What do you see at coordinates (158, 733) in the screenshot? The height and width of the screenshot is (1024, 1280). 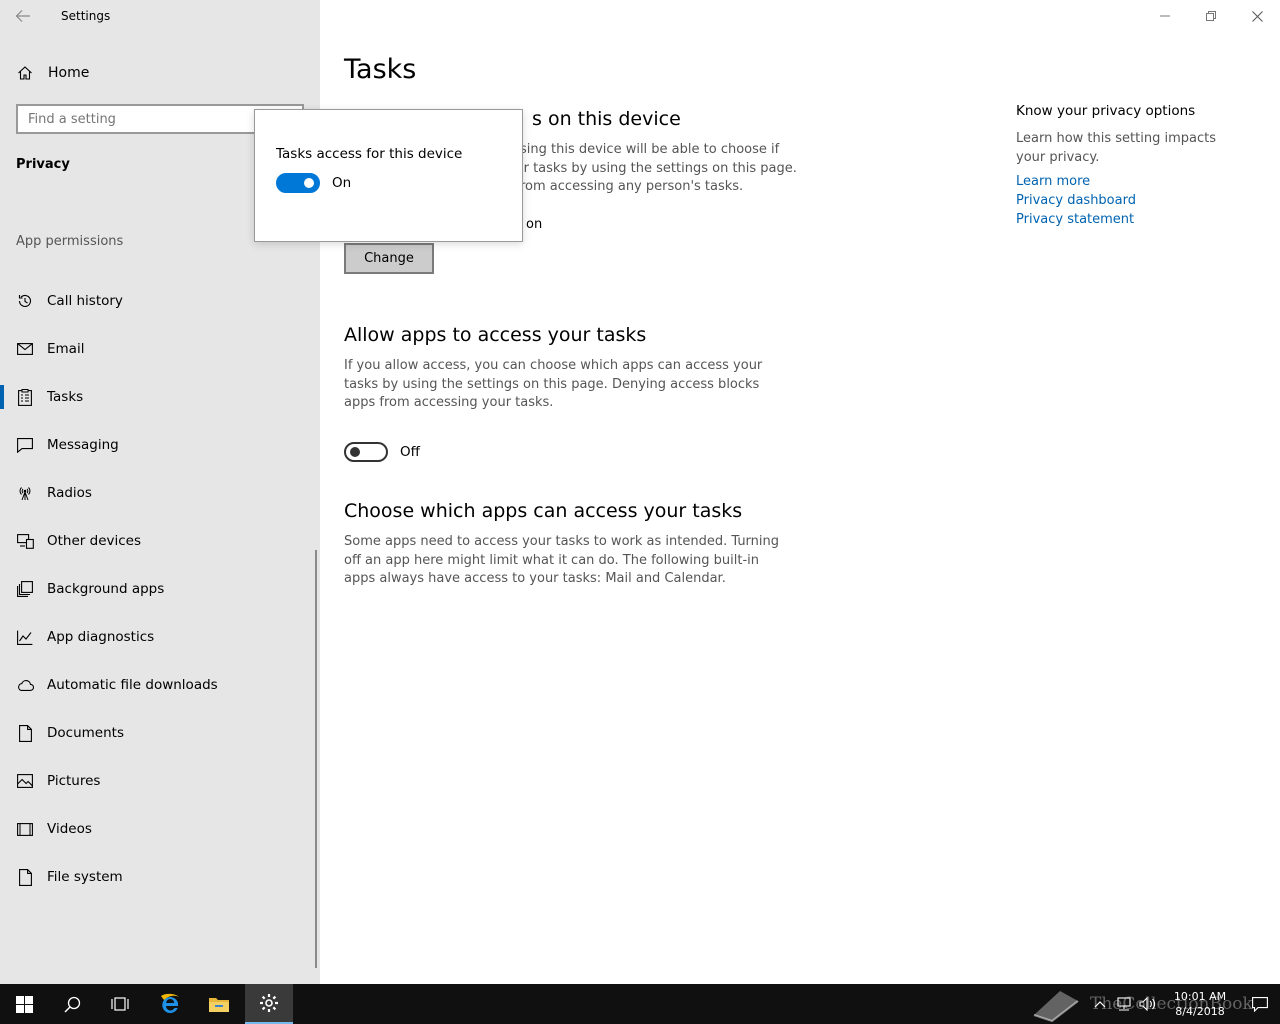 I see `sidebar-item-documents: Documents` at bounding box center [158, 733].